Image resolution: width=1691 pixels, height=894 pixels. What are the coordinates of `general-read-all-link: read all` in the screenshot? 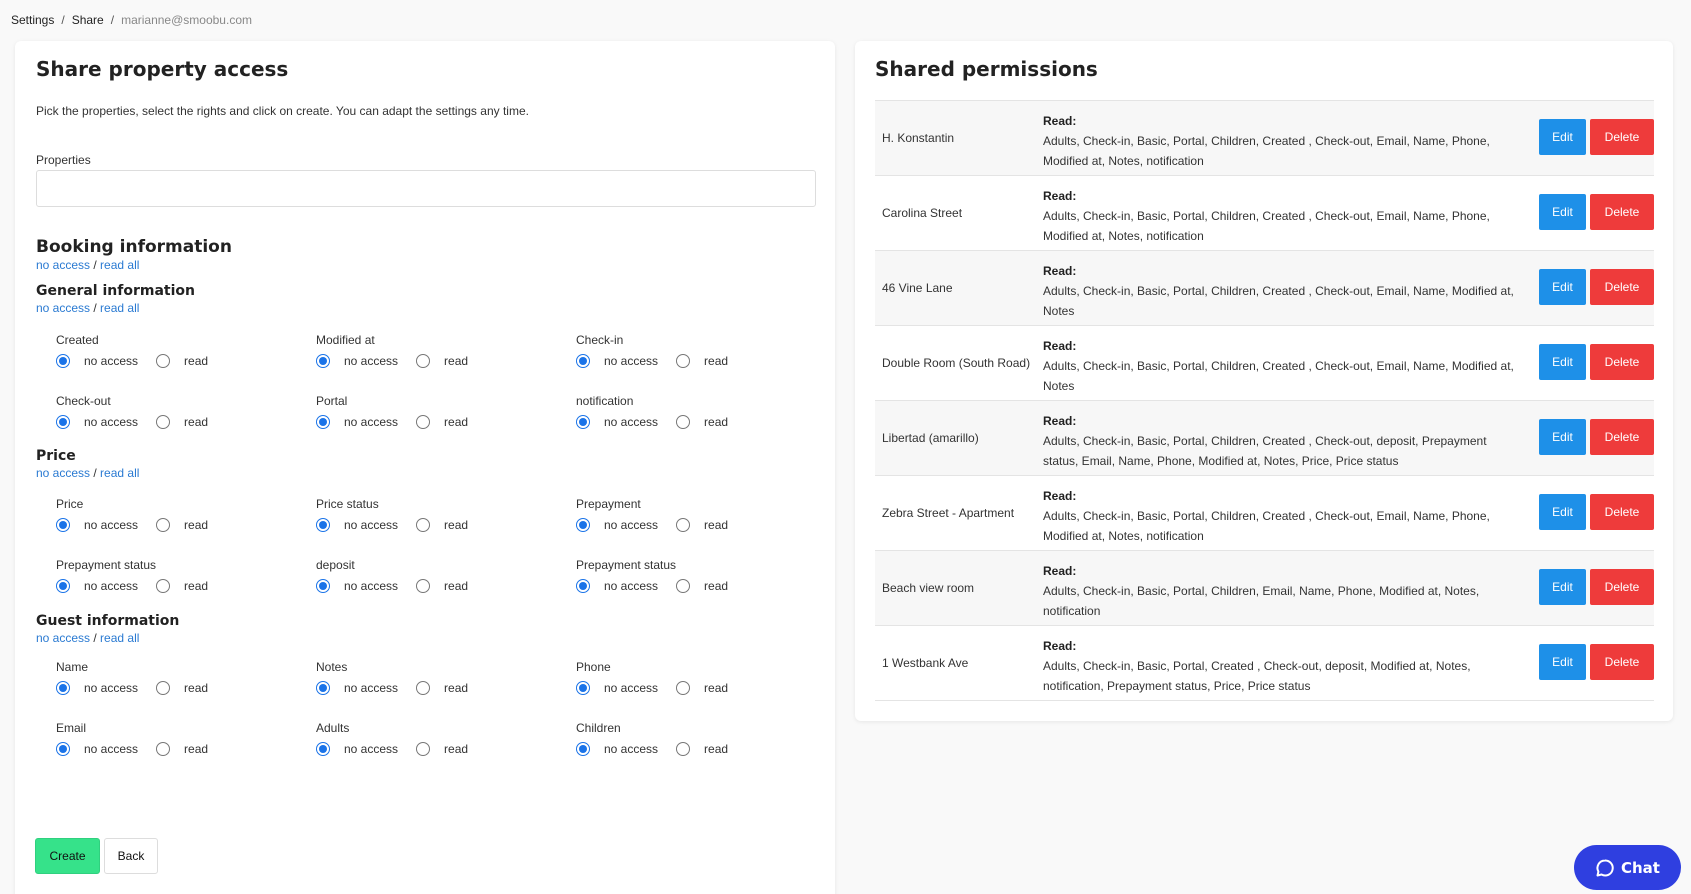 It's located at (119, 308).